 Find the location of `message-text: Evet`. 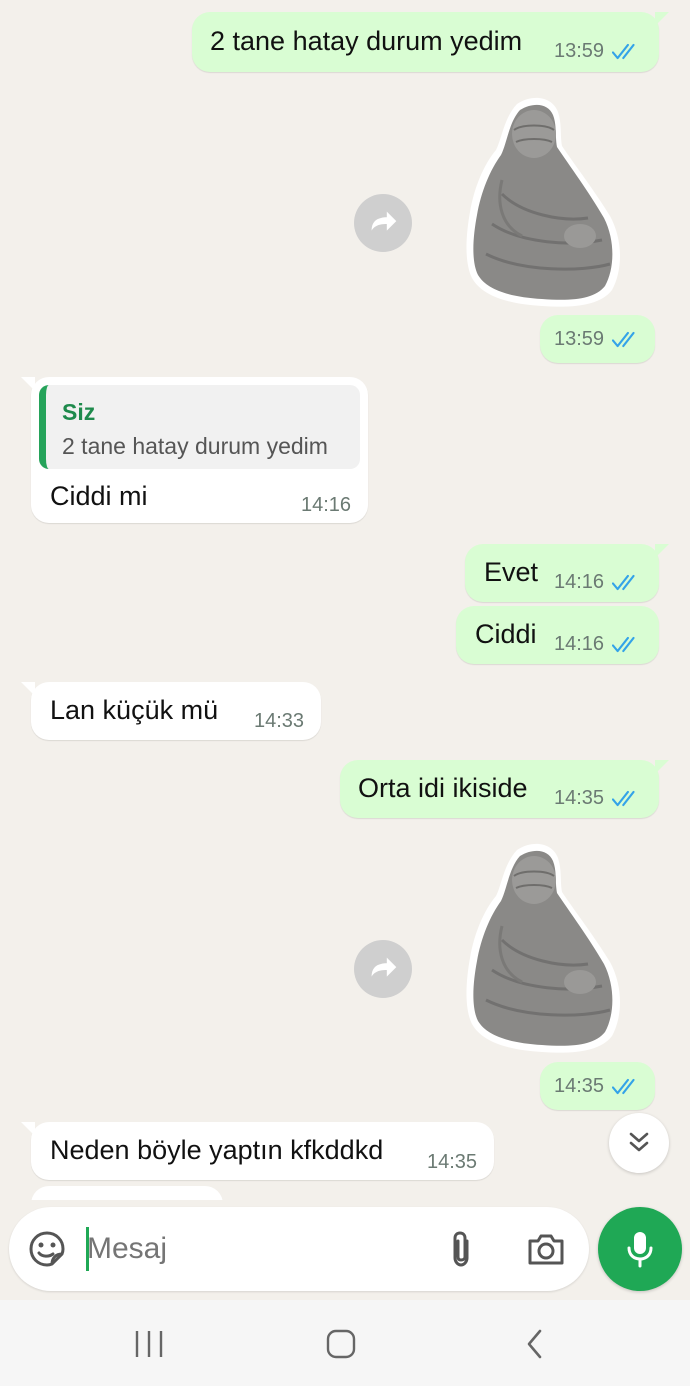

message-text: Evet is located at coordinates (511, 572).